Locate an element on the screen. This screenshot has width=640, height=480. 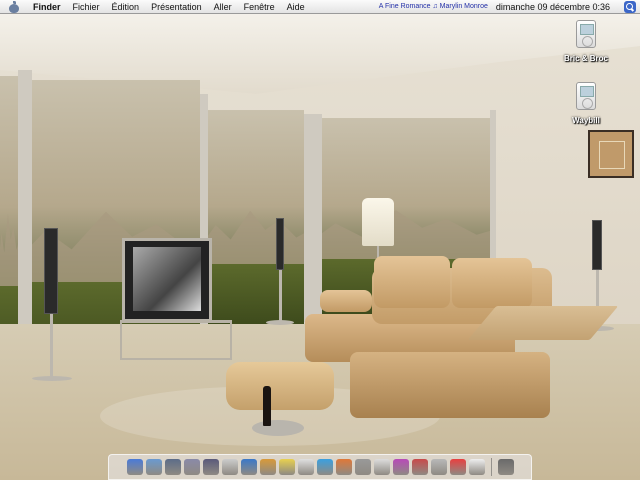
menu-aller: Aller is located at coordinates (223, 7).